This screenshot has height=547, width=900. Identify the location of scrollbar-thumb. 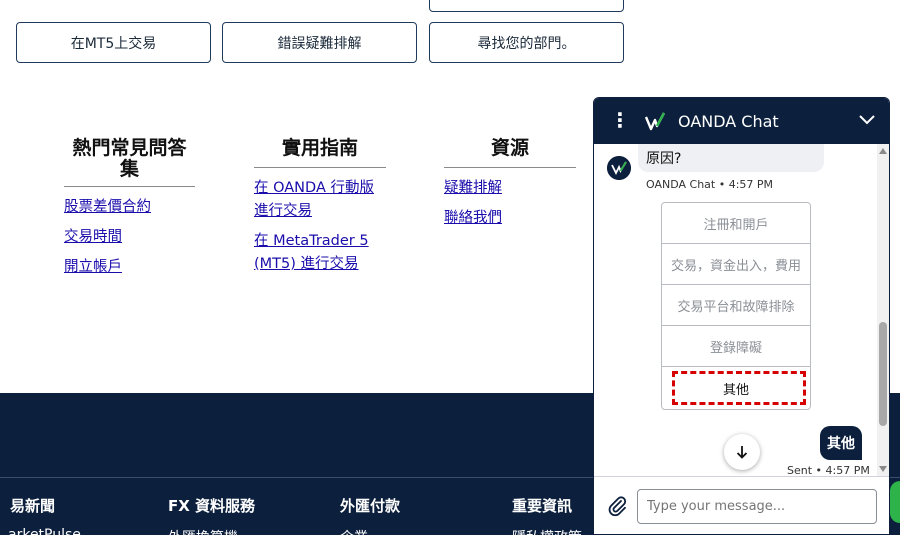
(883, 374).